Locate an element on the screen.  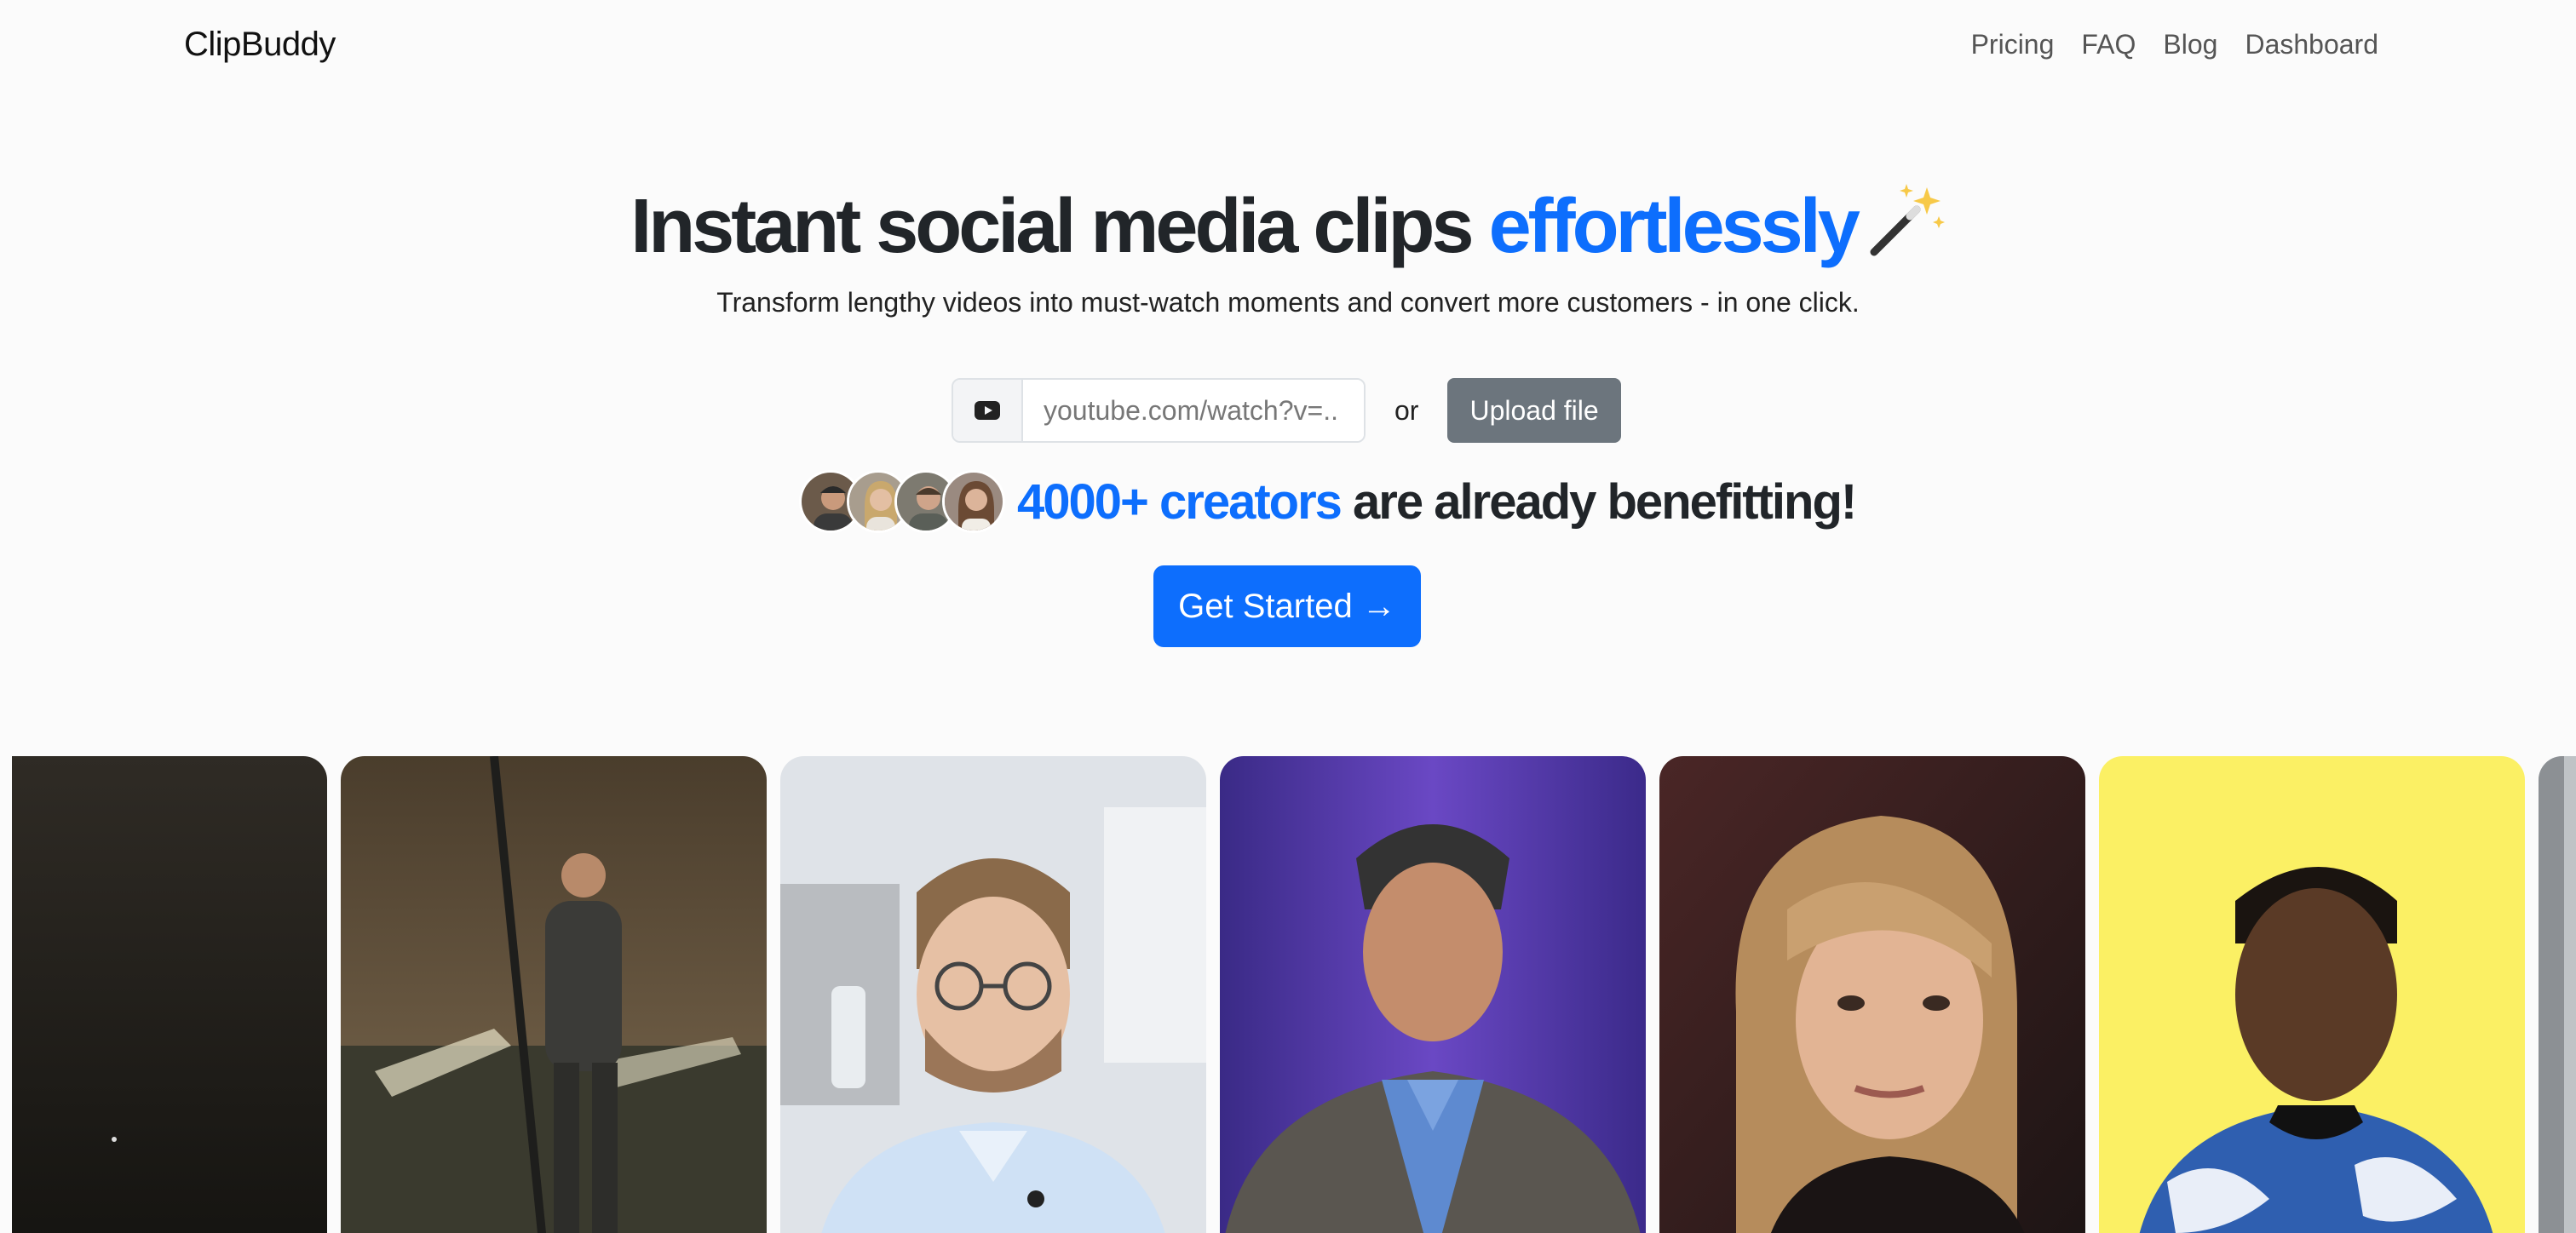
url-input-group is located at coordinates (1159, 410).